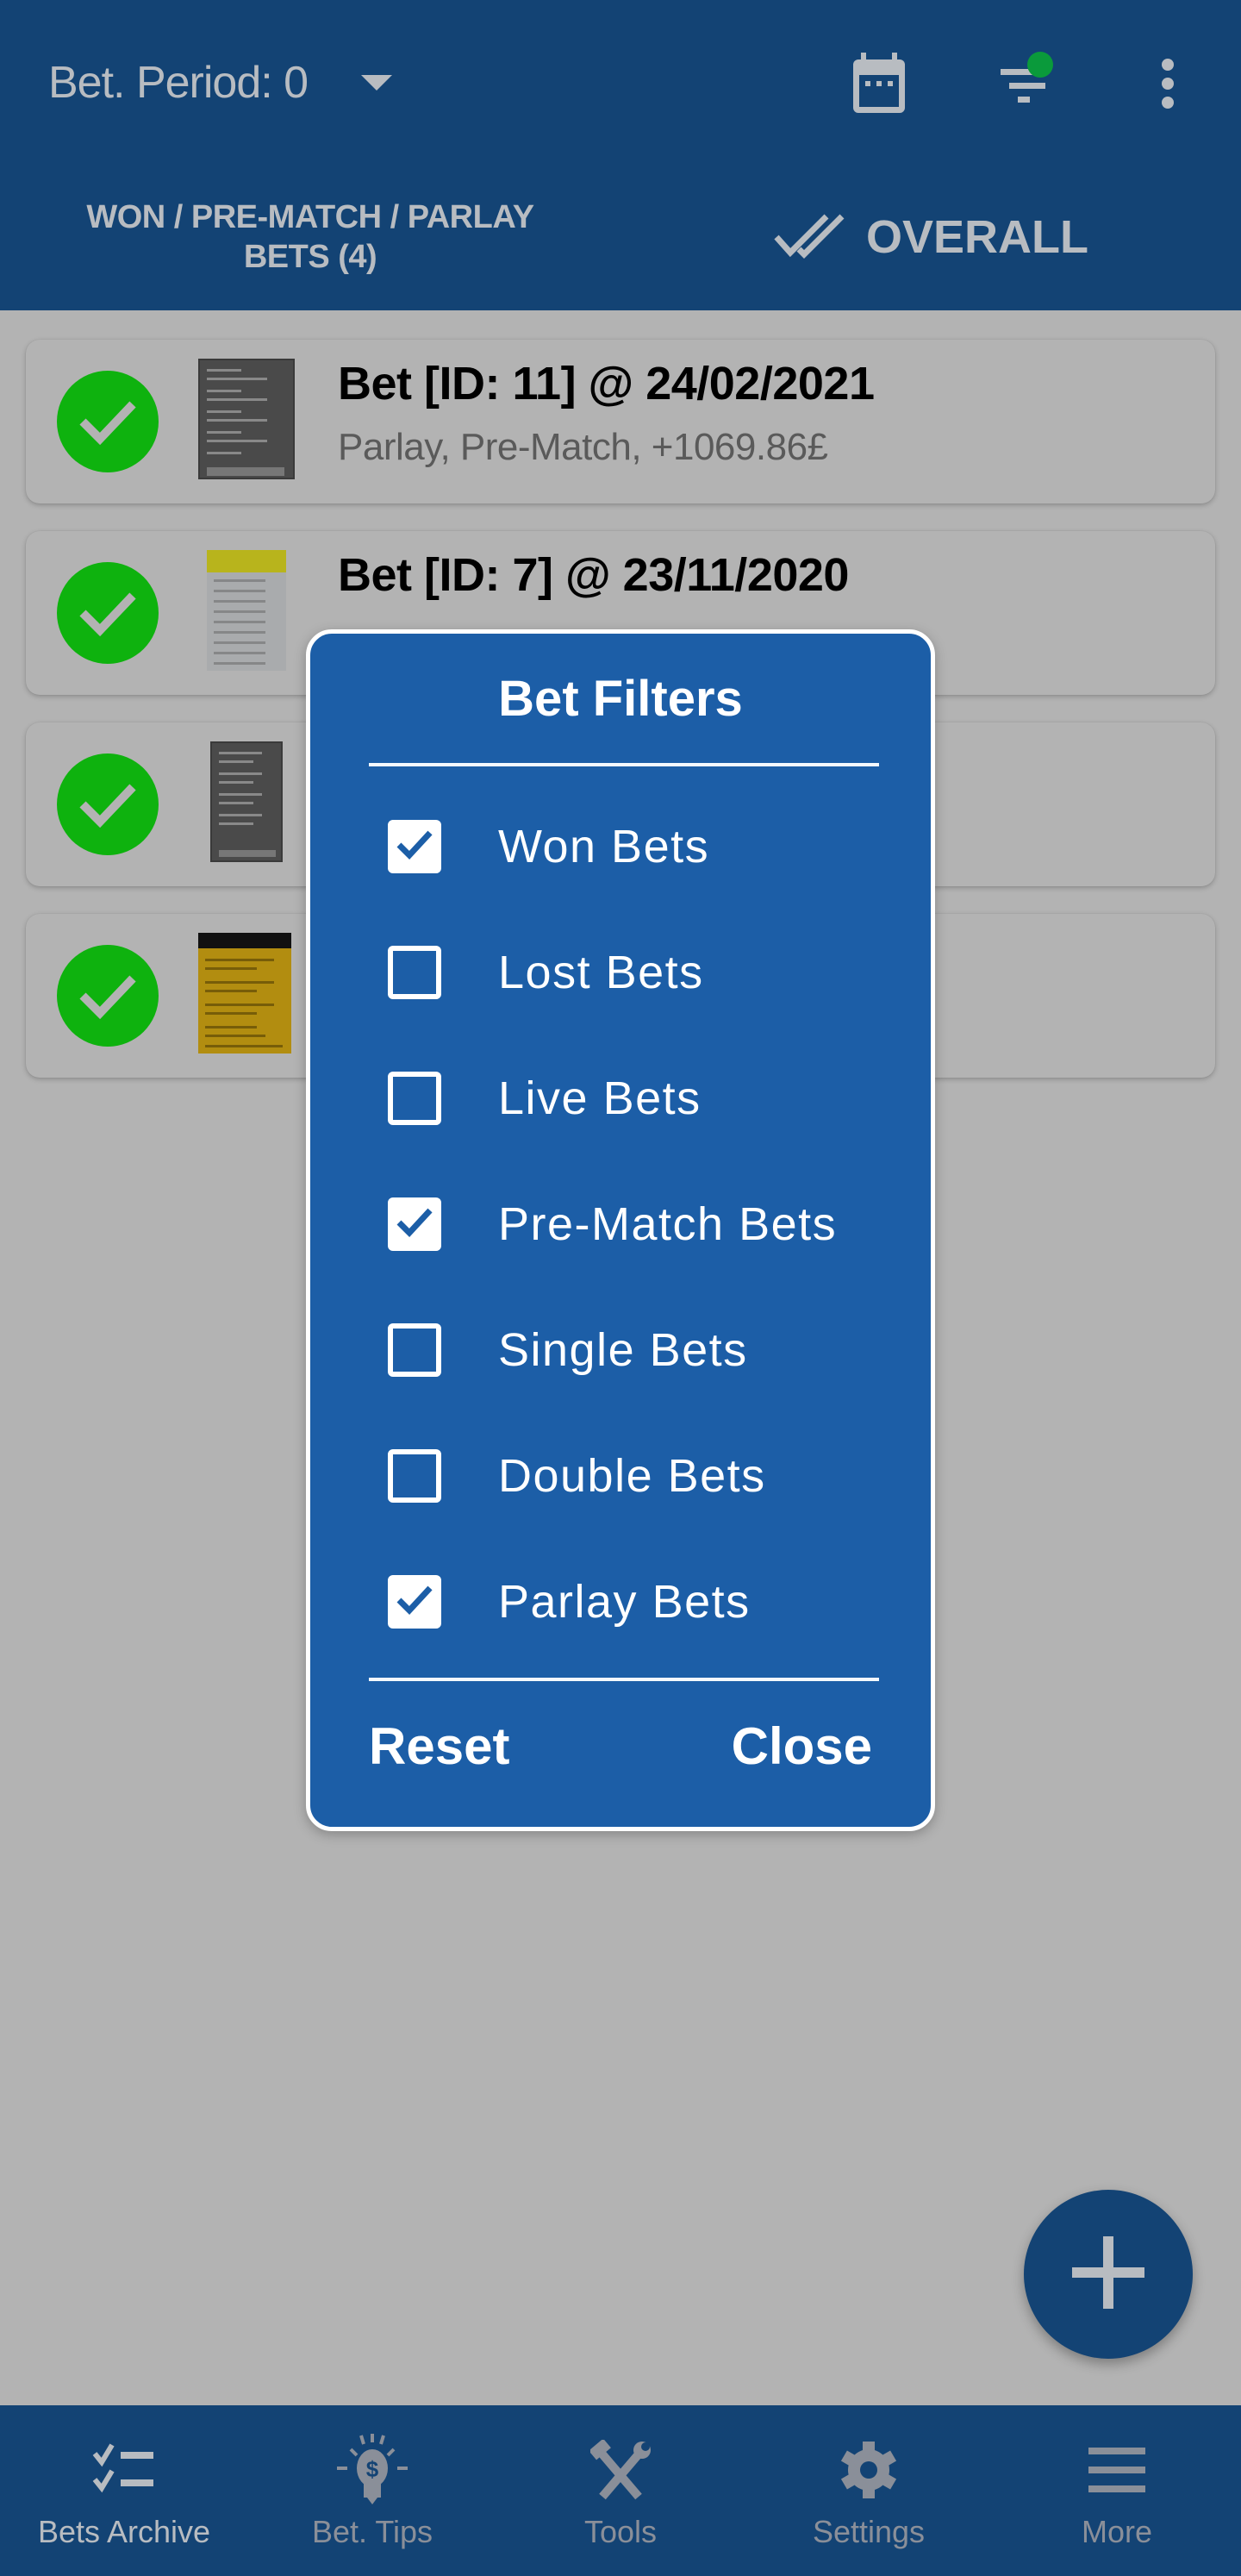 The width and height of the screenshot is (1241, 2576). What do you see at coordinates (310, 313) in the screenshot?
I see `active-tab-indicator` at bounding box center [310, 313].